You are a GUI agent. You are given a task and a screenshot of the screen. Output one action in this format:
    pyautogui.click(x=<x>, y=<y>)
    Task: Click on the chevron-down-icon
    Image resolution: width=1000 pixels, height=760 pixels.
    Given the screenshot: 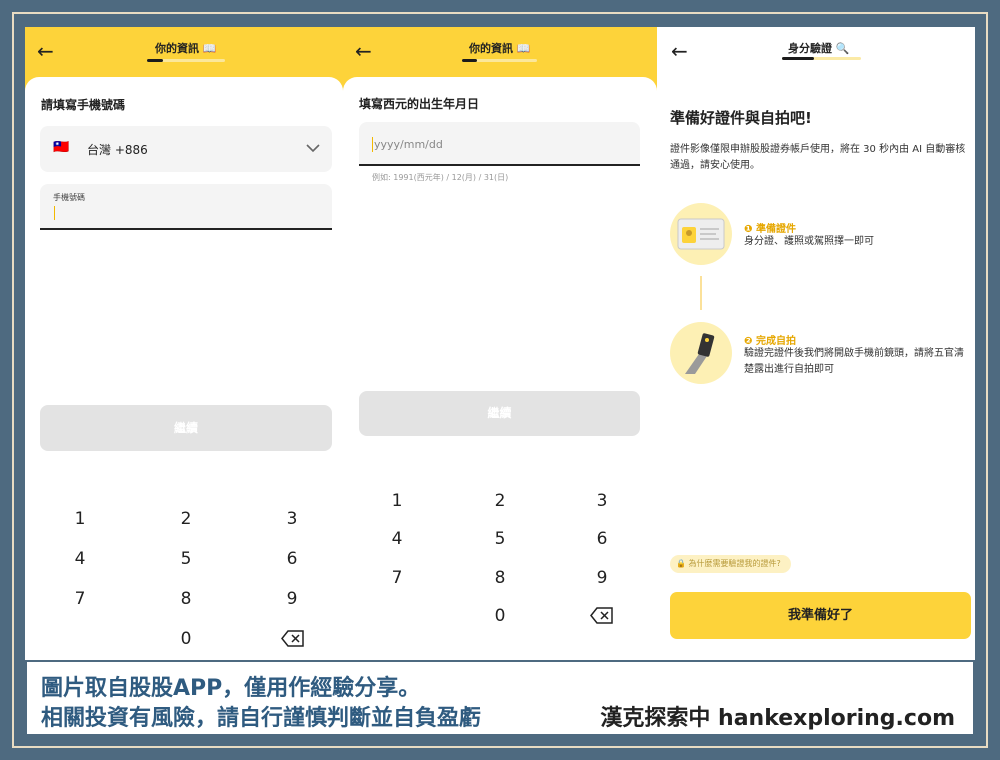 What is the action you would take?
    pyautogui.click(x=313, y=148)
    